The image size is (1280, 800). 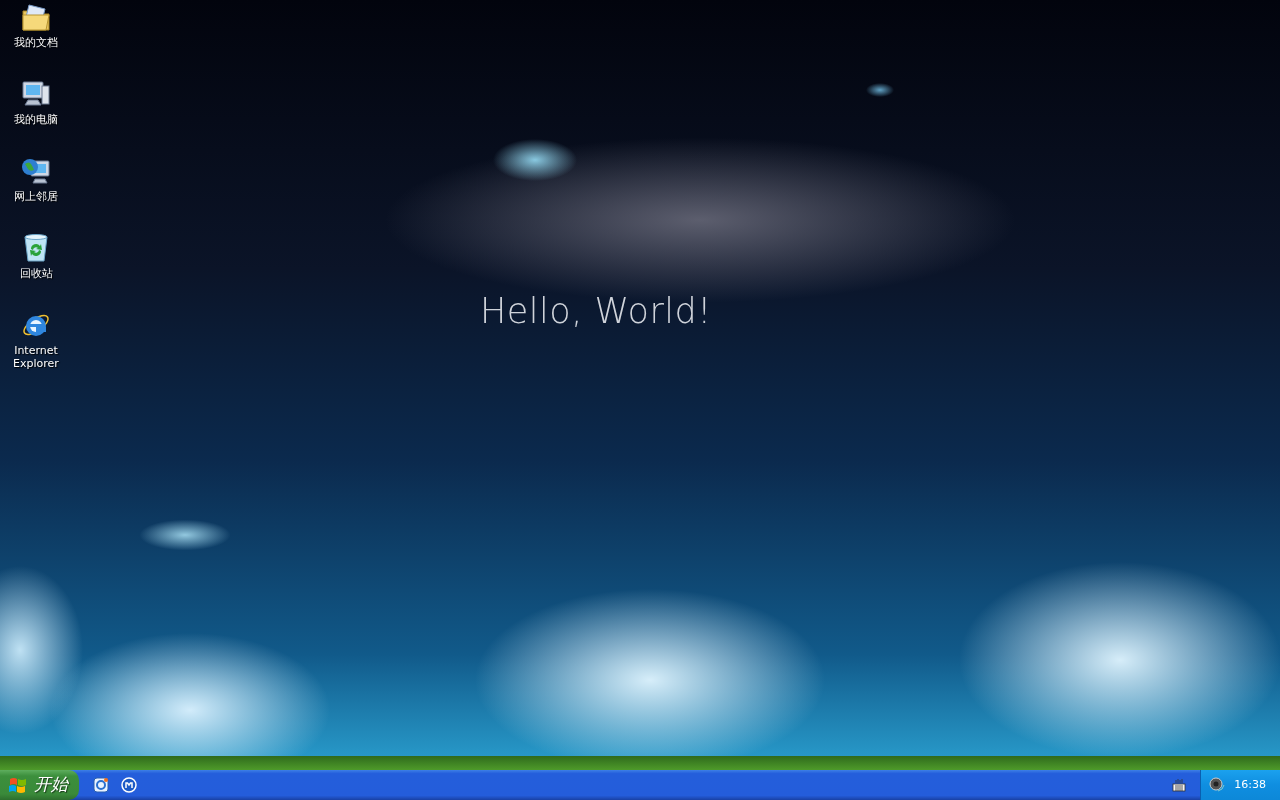 I want to click on browser-icon, so click(x=129, y=785).